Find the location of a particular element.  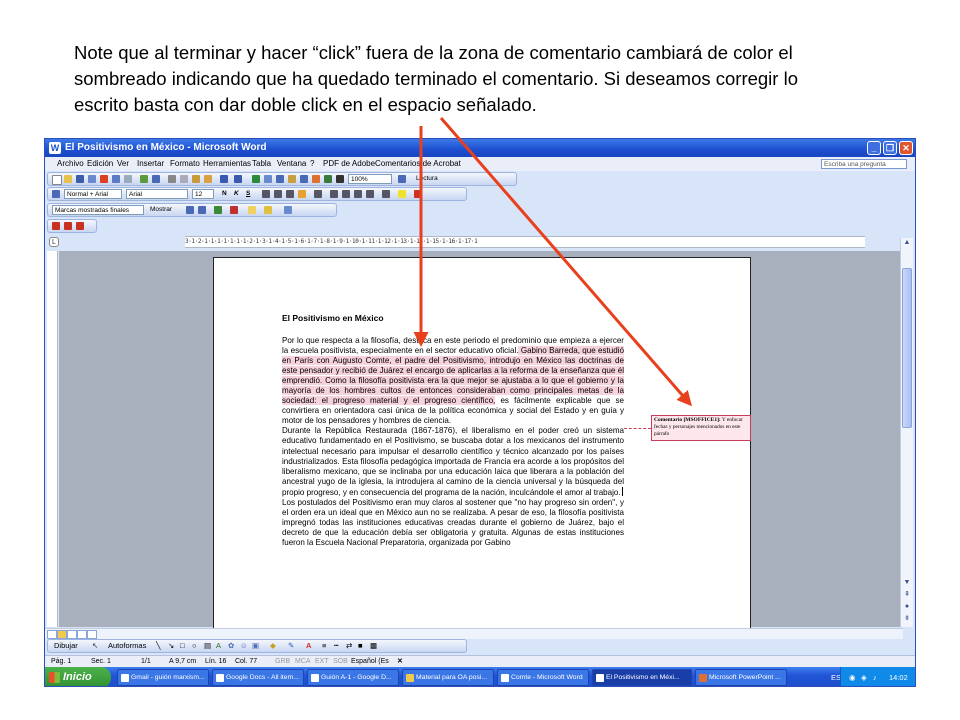

menu-formato: Formato is located at coordinates (185, 164).